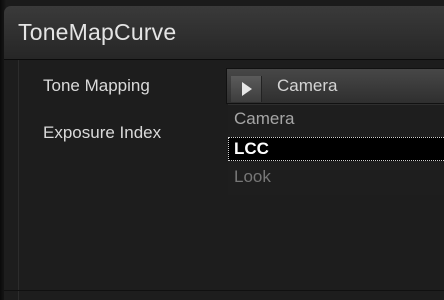 This screenshot has height=300, width=444. I want to click on play-arrow-icon, so click(247, 89).